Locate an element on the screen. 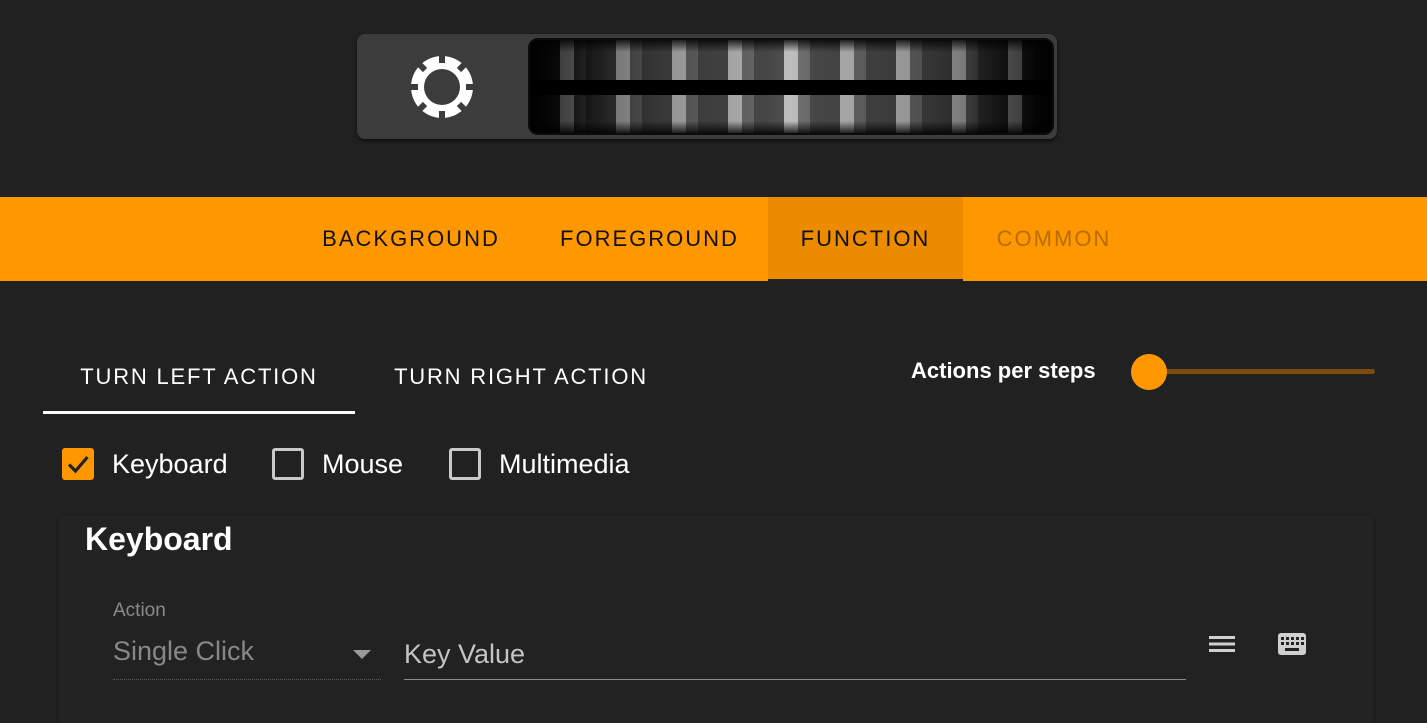 This screenshot has width=1427, height=723. action-select-value: Single Click is located at coordinates (184, 651).